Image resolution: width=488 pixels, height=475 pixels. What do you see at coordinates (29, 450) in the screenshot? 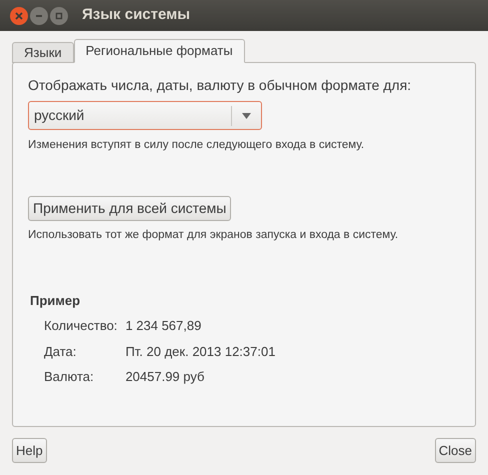
I see `help-button: Help` at bounding box center [29, 450].